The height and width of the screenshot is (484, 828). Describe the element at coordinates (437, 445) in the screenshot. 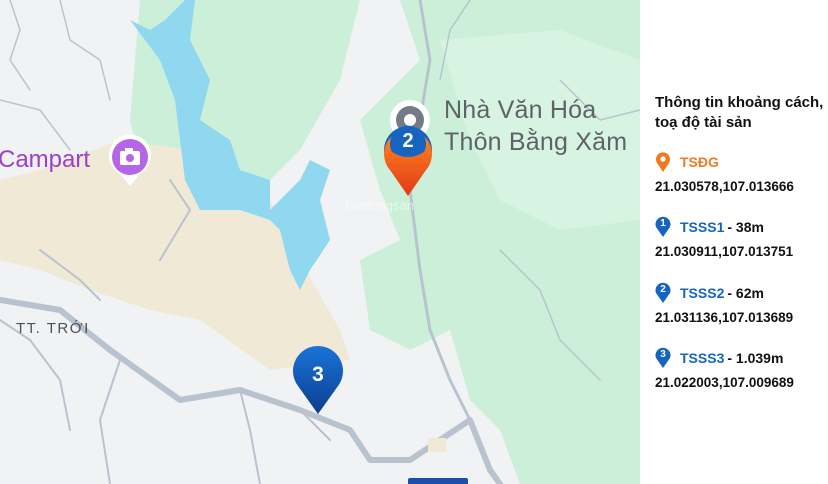

I see `building` at that location.